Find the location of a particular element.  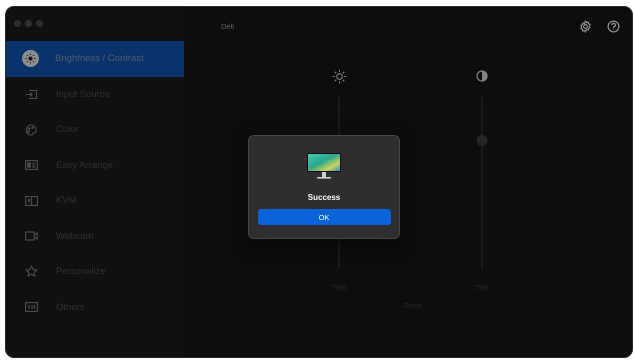

monitor-icon is located at coordinates (324, 169).